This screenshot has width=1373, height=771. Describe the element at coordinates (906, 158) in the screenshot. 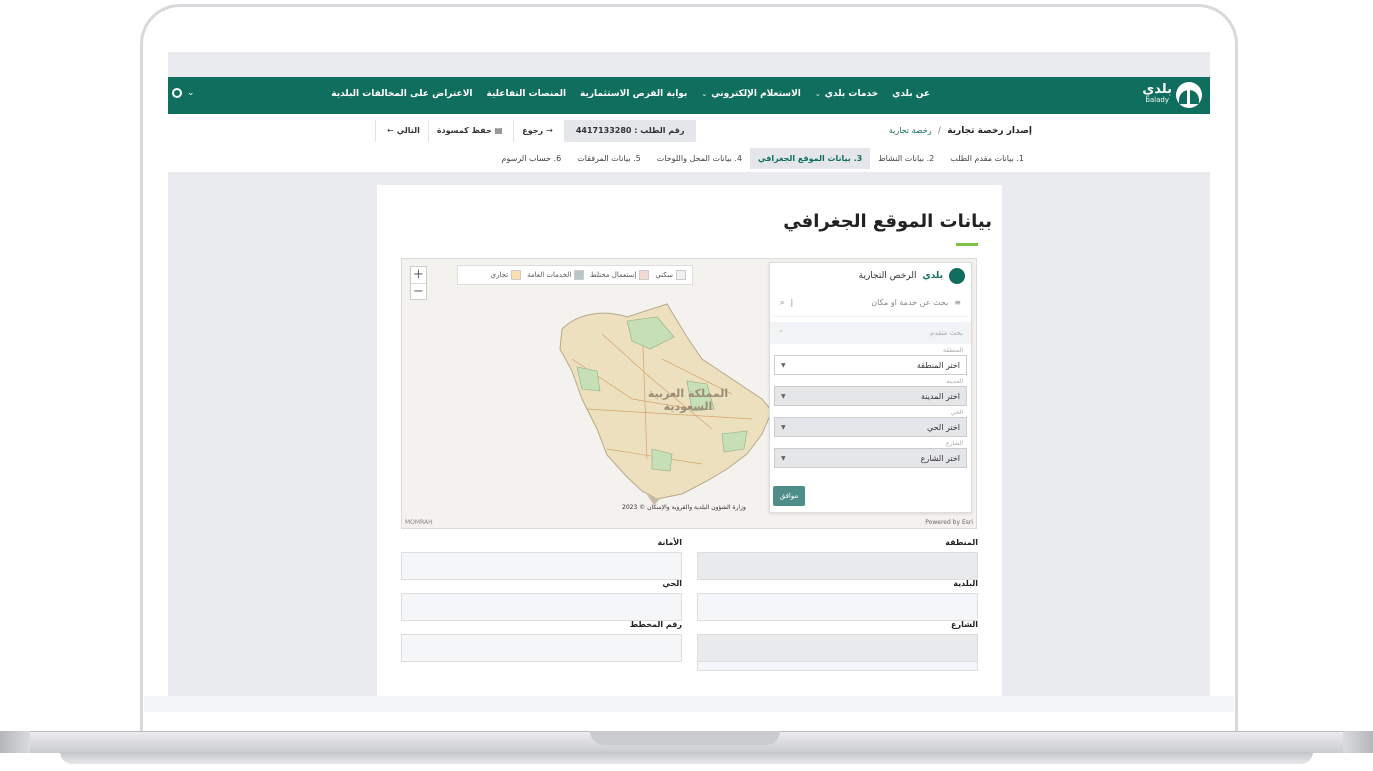

I see `step-activity: 2. بيانات النشاط` at that location.